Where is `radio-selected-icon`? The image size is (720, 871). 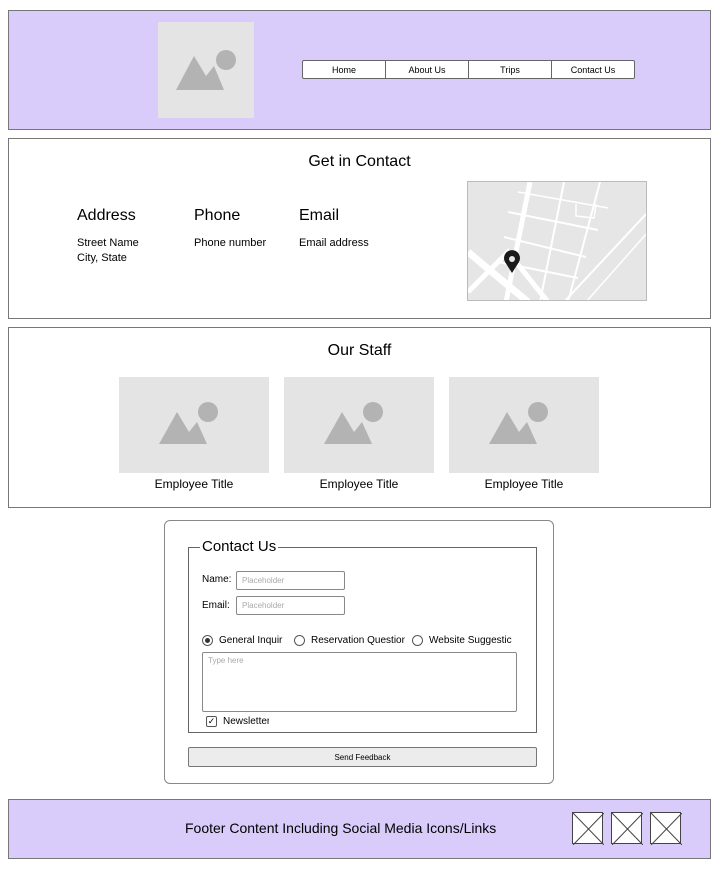 radio-selected-icon is located at coordinates (207, 640).